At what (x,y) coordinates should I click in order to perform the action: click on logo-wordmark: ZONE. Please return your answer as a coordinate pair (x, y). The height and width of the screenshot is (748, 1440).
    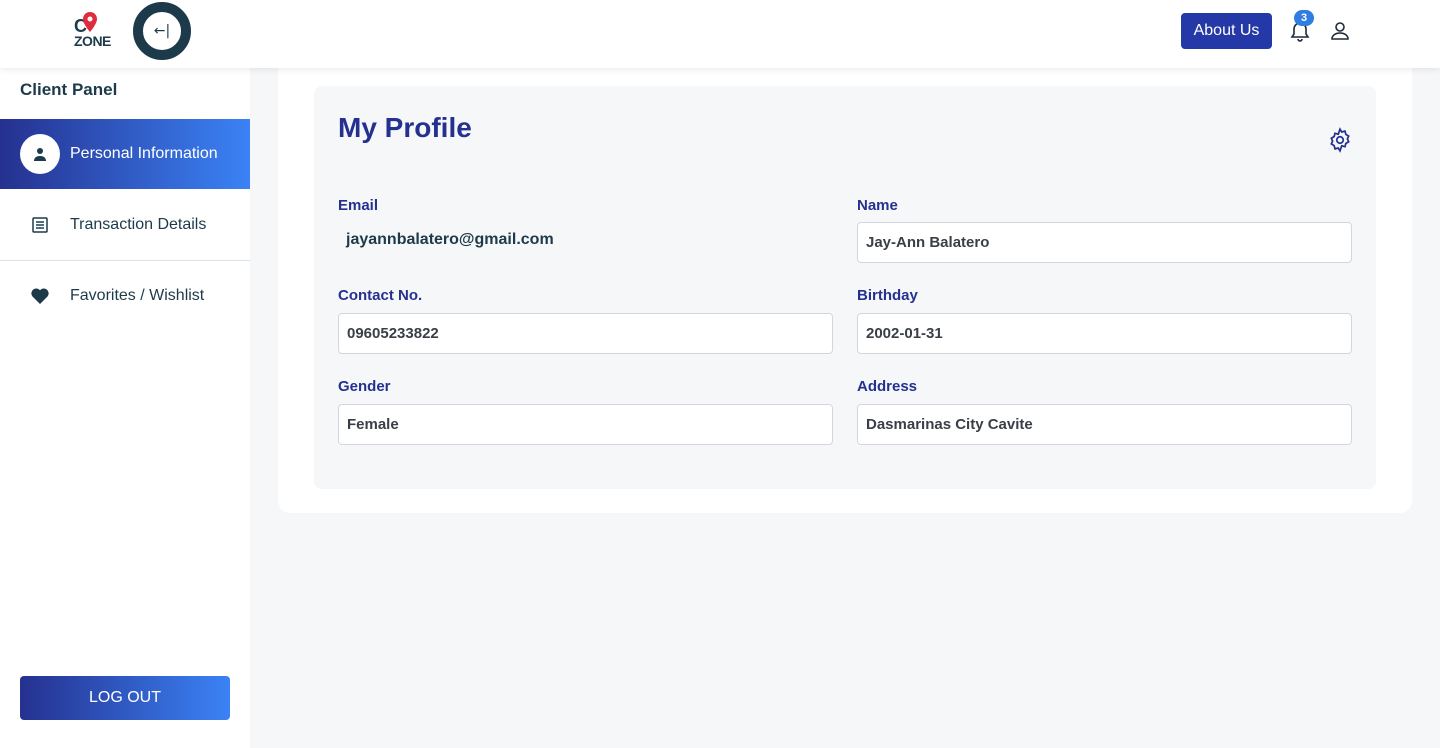
    Looking at the image, I should click on (92, 41).